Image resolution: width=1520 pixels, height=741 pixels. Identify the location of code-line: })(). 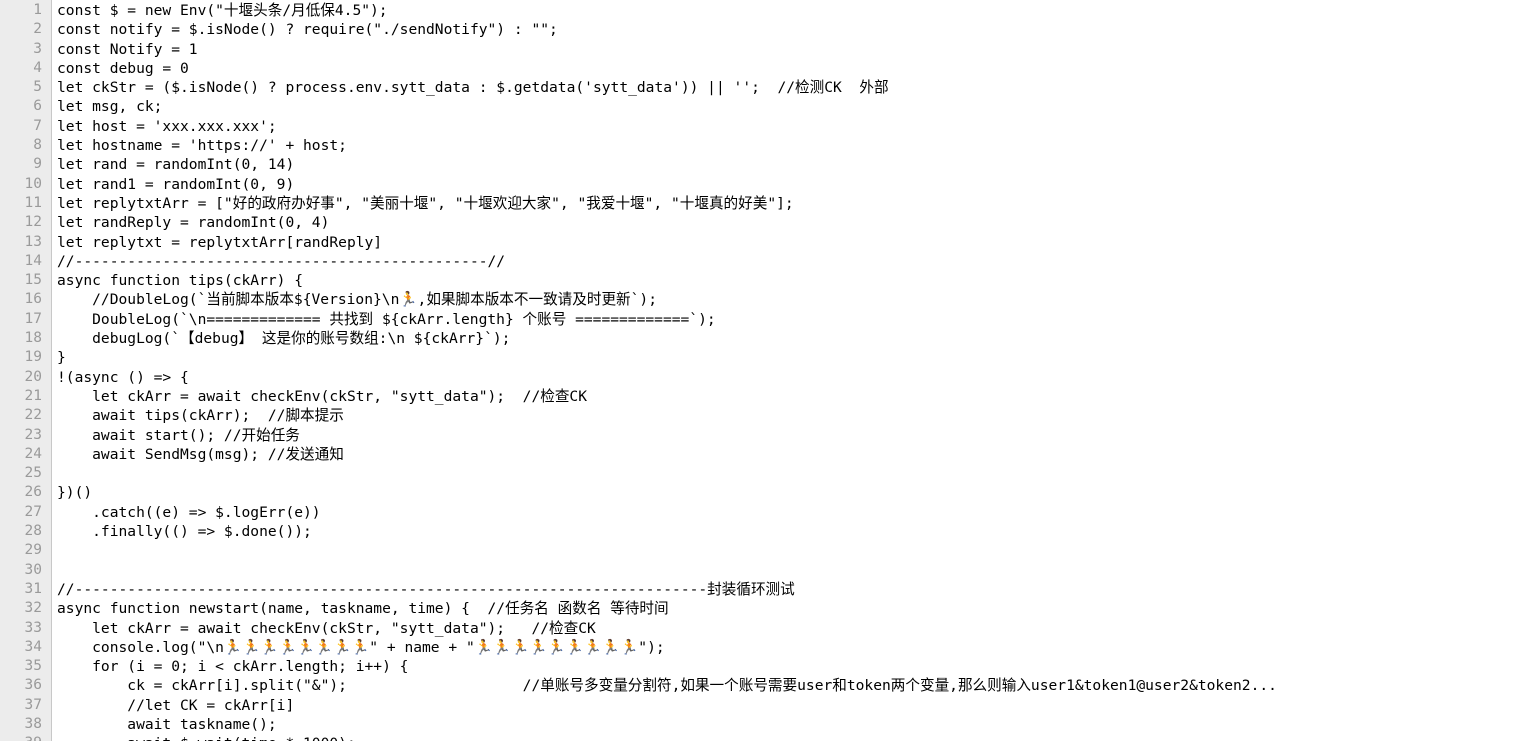
(788, 492).